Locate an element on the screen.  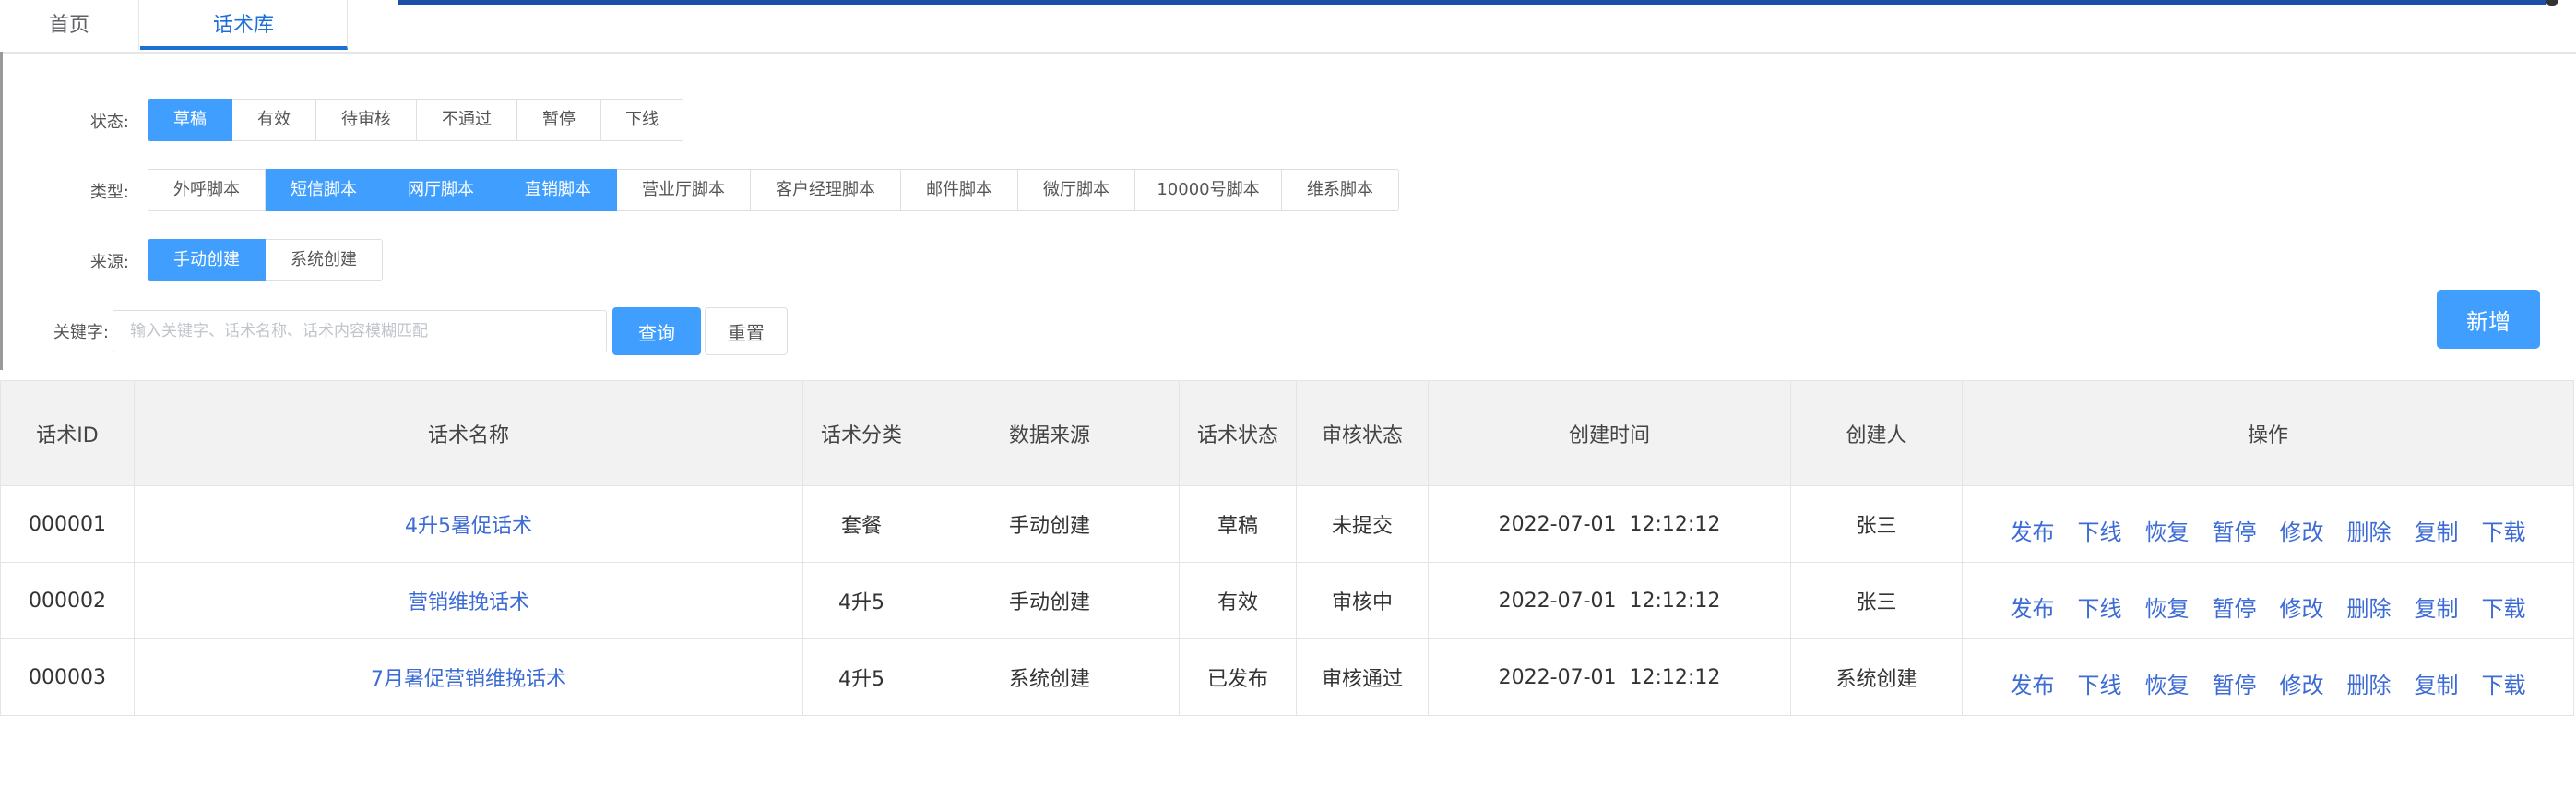
type-filter-label: 类型: is located at coordinates (109, 192).